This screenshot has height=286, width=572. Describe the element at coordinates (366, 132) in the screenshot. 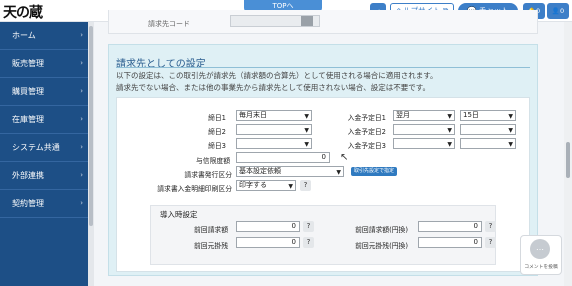

I see `payment-day-2-label: 入金予定日2` at that location.